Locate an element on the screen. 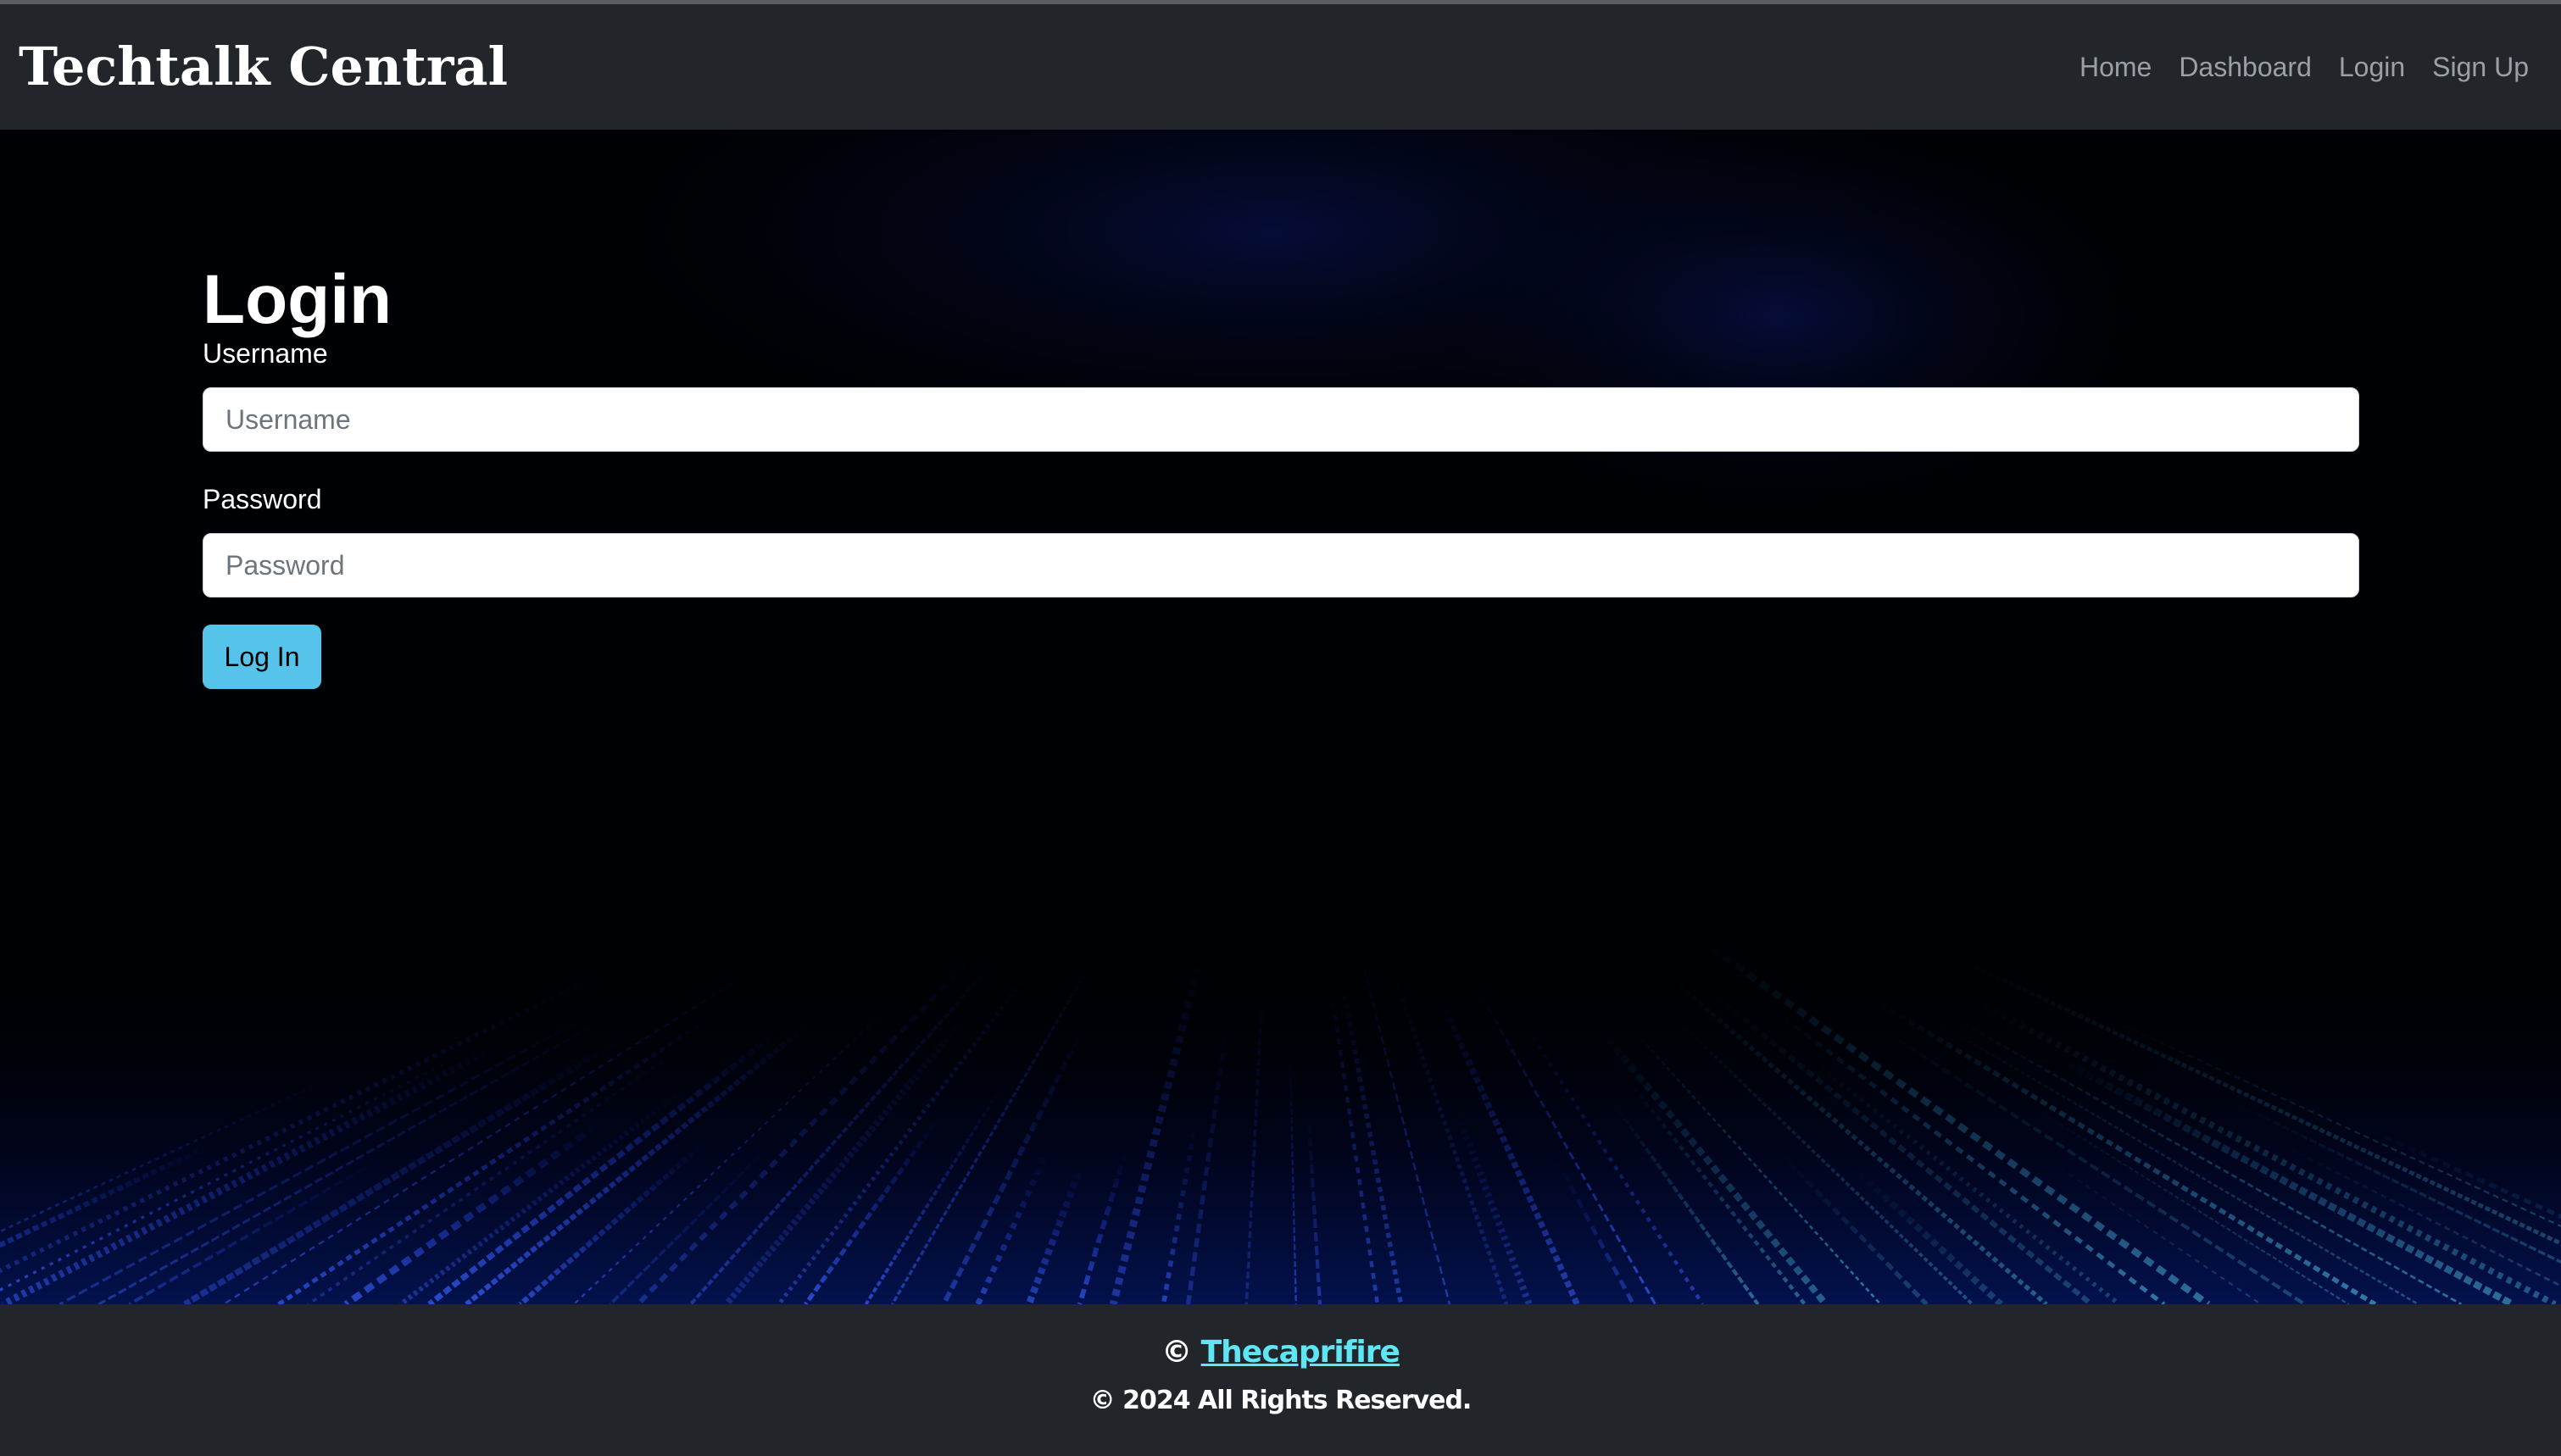 Image resolution: width=2561 pixels, height=1456 pixels. nav-home-link: Home is located at coordinates (2115, 67).